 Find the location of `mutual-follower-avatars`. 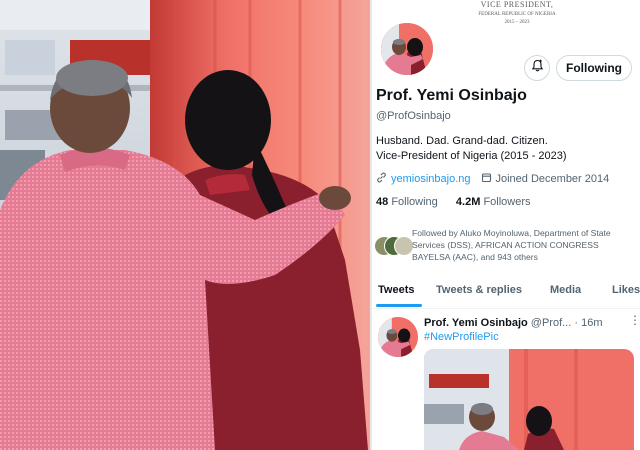

mutual-follower-avatars is located at coordinates (394, 246).